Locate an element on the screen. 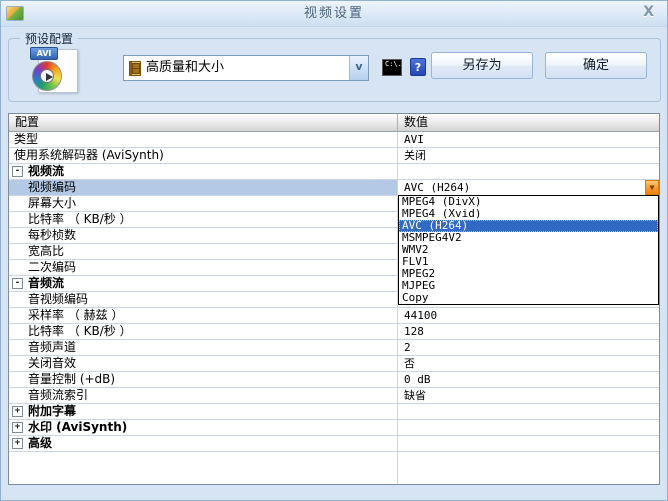  row-label: 音视频编码 is located at coordinates (203, 299).